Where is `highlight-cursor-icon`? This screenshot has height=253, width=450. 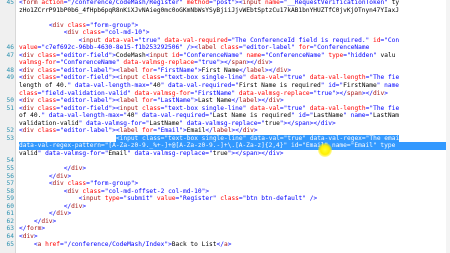 highlight-cursor-icon is located at coordinates (325, 150).